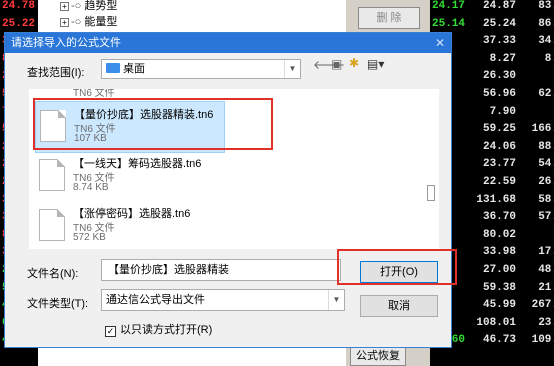 The image size is (554, 366). I want to click on quote-cell: 36.70, so click(499, 217).